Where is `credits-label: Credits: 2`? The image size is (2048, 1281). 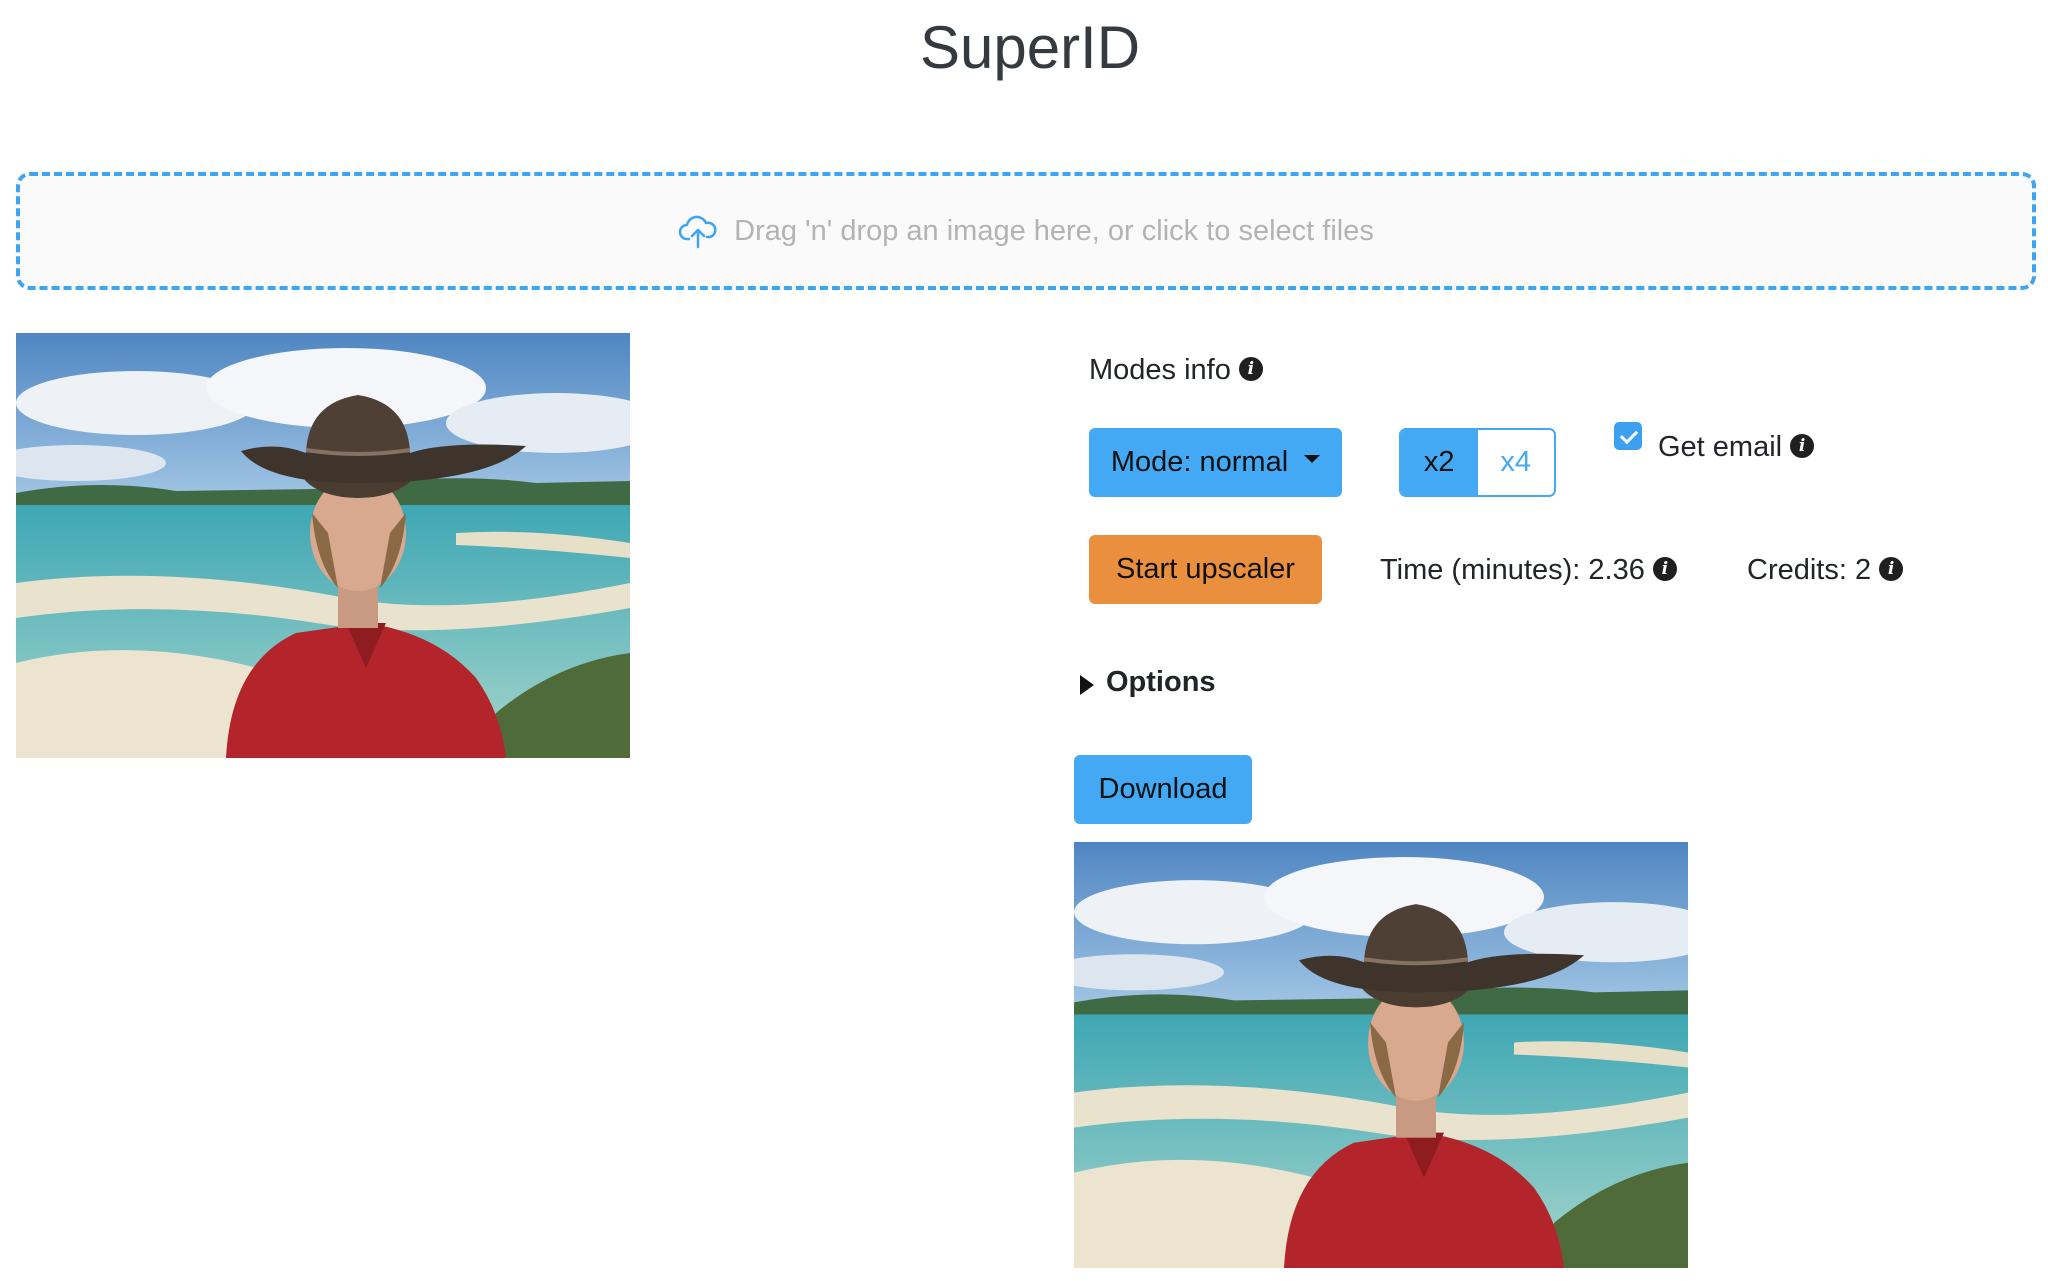
credits-label: Credits: 2 is located at coordinates (1809, 570).